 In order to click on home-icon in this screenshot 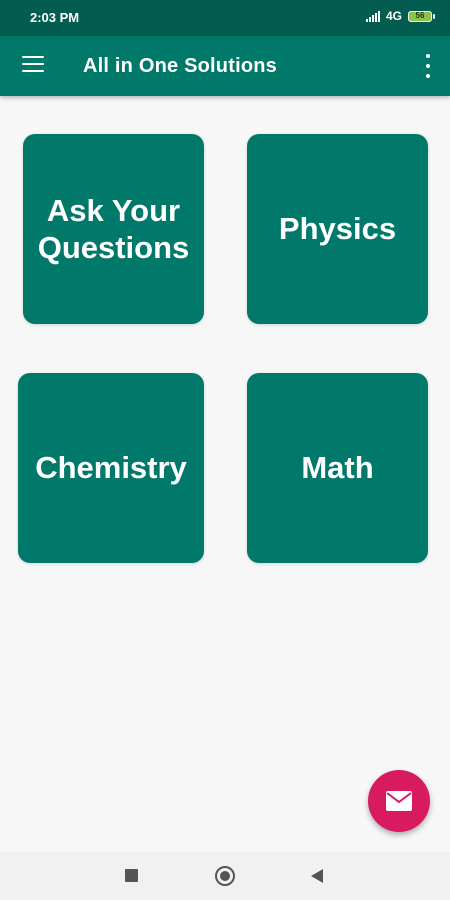, I will do `click(225, 876)`.